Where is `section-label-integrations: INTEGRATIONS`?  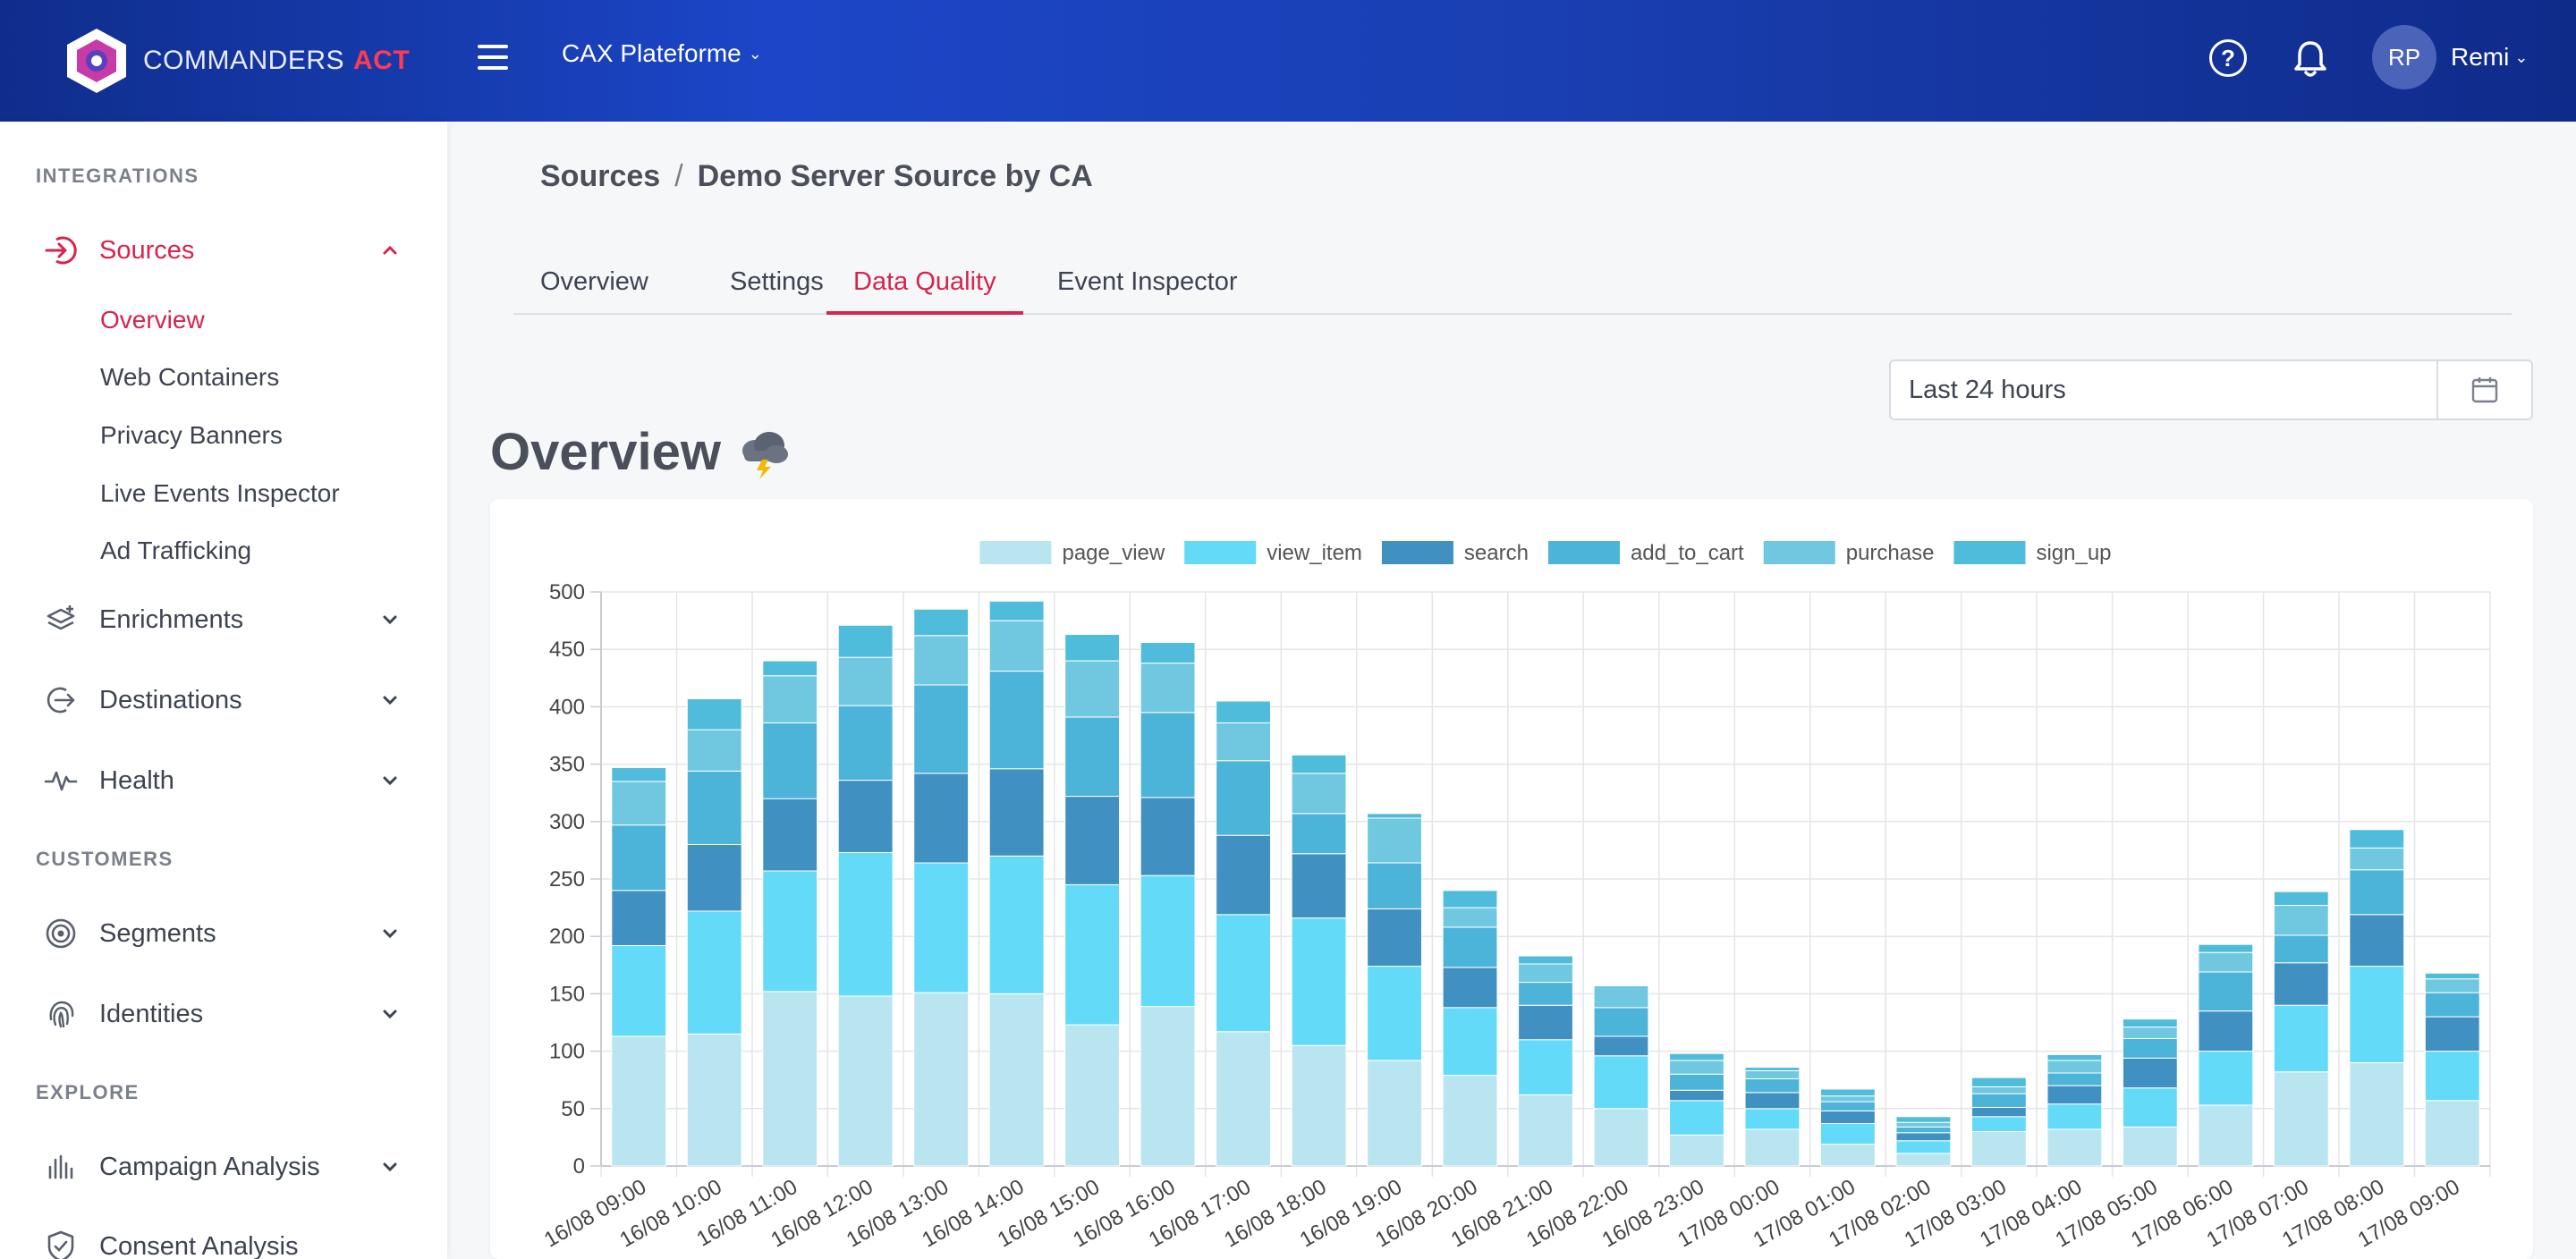 section-label-integrations: INTEGRATIONS is located at coordinates (117, 176).